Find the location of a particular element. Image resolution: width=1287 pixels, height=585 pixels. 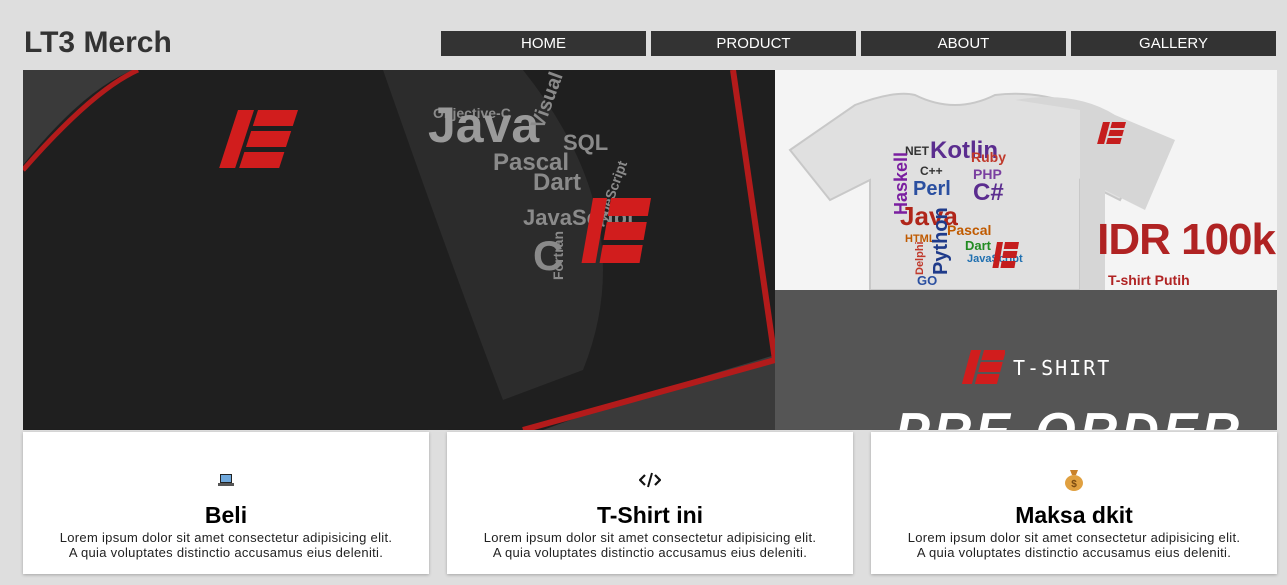

price-label: IDR 100k is located at coordinates (1186, 239).